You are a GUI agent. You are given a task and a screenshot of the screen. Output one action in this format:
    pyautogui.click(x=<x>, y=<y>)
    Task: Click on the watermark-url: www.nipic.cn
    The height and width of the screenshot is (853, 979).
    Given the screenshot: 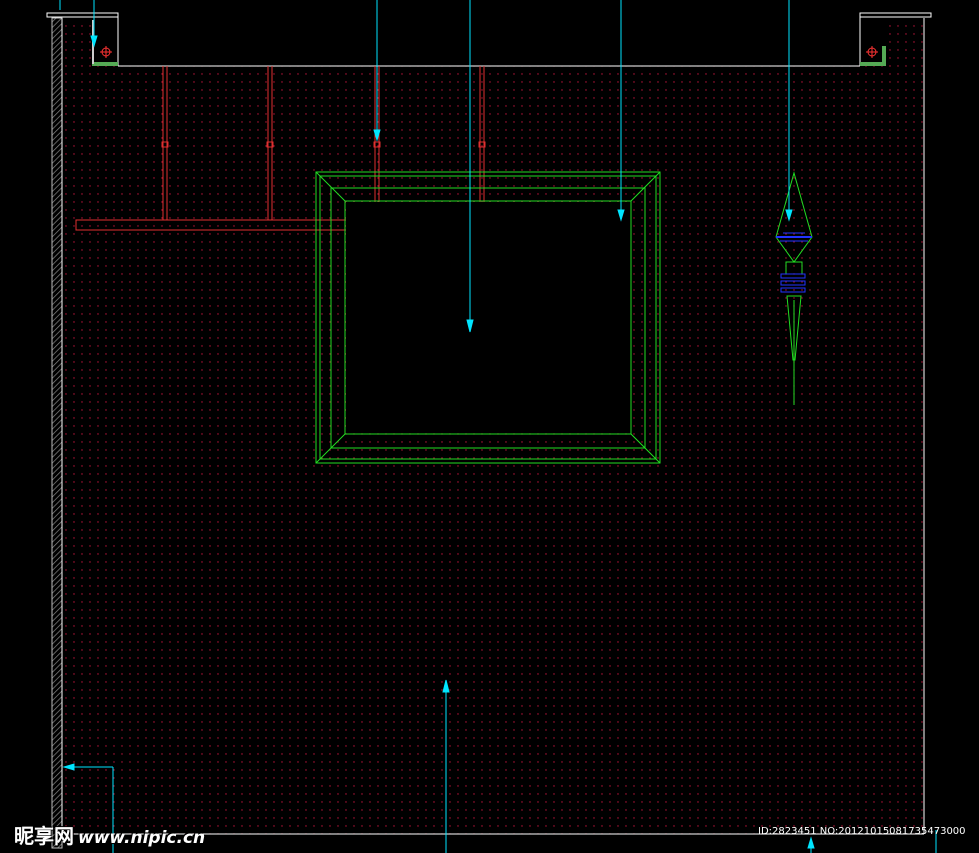 What is the action you would take?
    pyautogui.click(x=141, y=838)
    